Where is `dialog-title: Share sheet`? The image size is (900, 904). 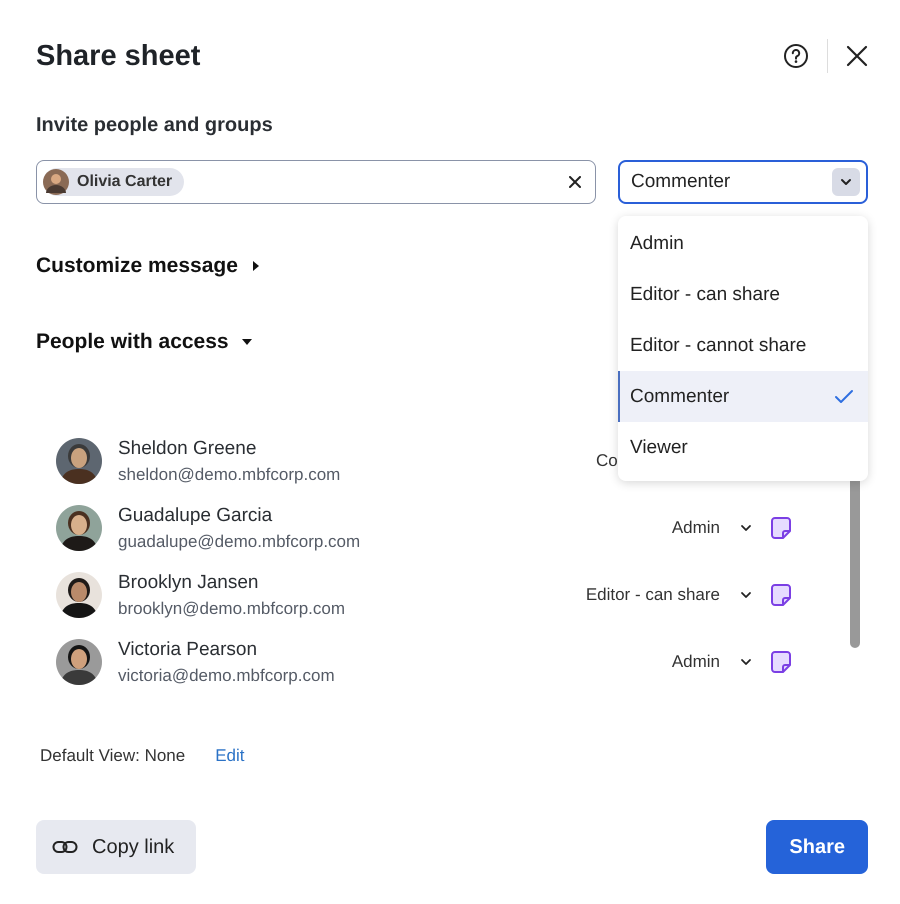 dialog-title: Share sheet is located at coordinates (118, 56).